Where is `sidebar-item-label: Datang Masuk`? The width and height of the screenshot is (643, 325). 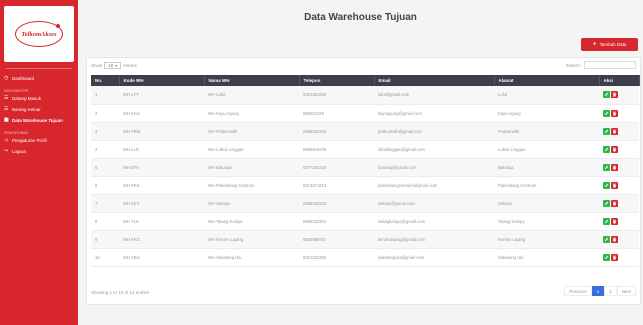 sidebar-item-label: Datang Masuk is located at coordinates (27, 98).